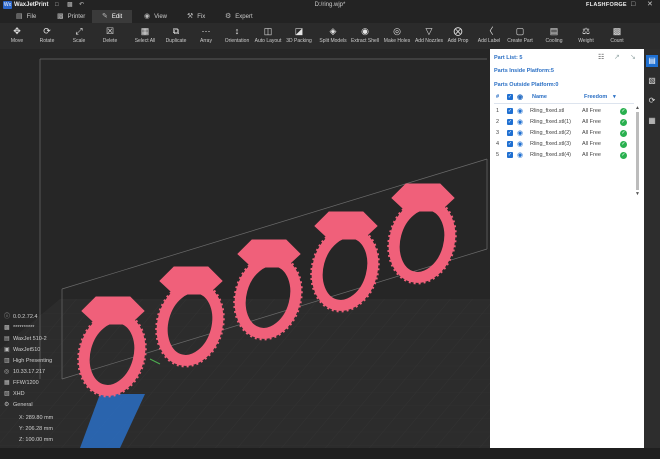  What do you see at coordinates (79, 31) in the screenshot?
I see `scale-icon: ⤢` at bounding box center [79, 31].